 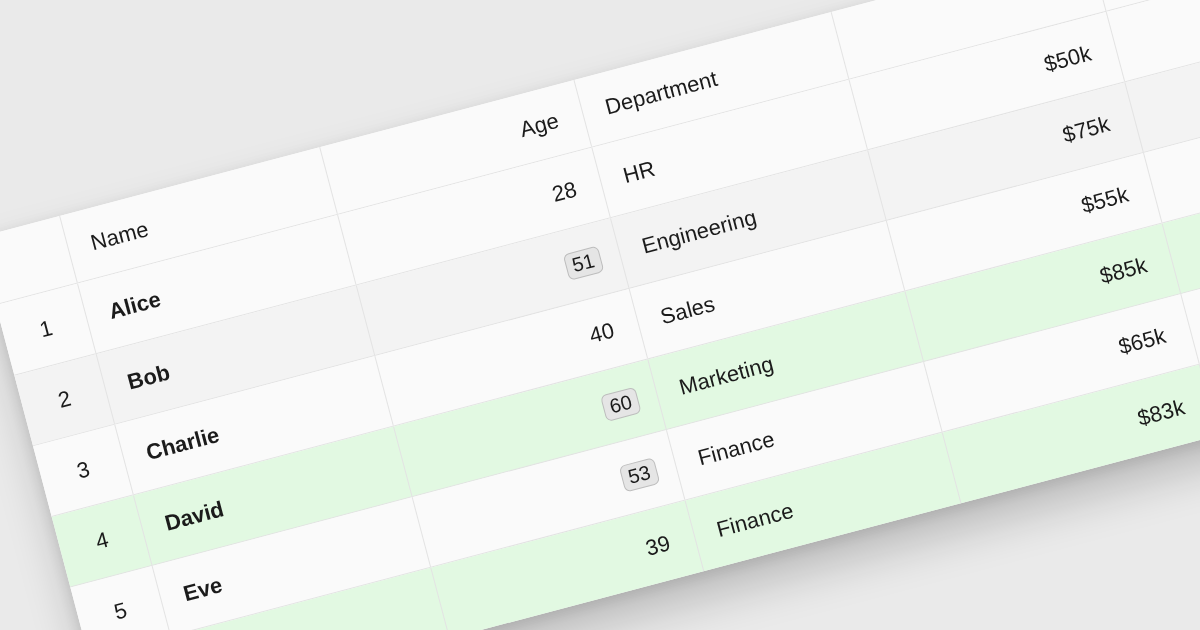 What do you see at coordinates (602, 333) in the screenshot?
I see `age-text: 40` at bounding box center [602, 333].